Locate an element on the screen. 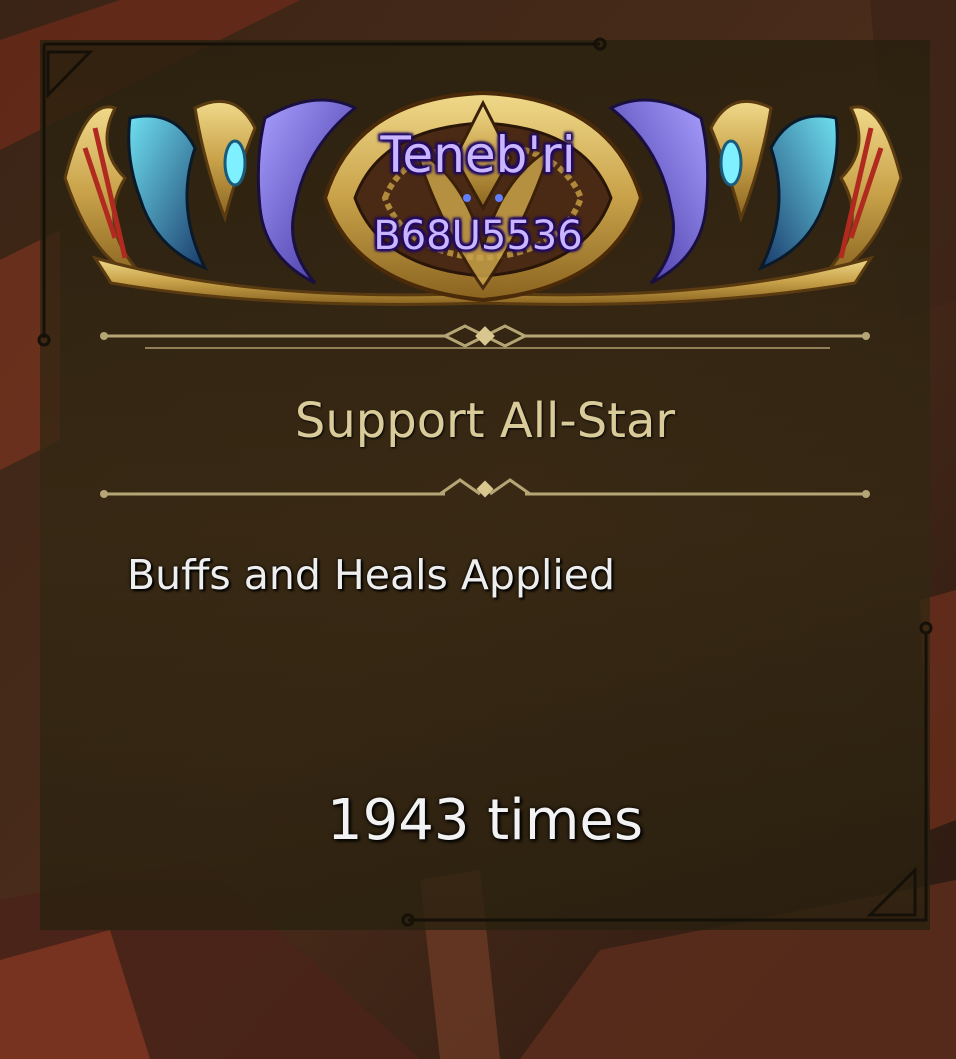  award-title: Support All-Star is located at coordinates (485, 421).